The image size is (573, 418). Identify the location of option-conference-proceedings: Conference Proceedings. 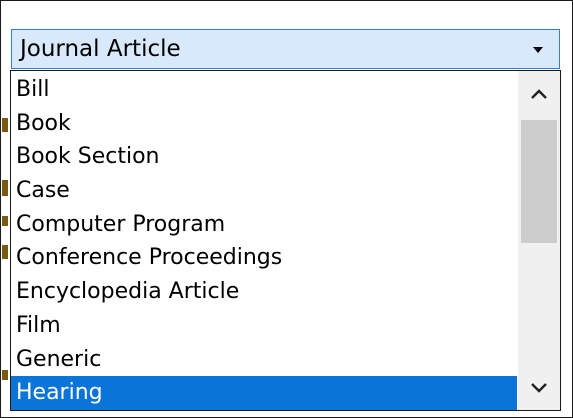
(264, 258).